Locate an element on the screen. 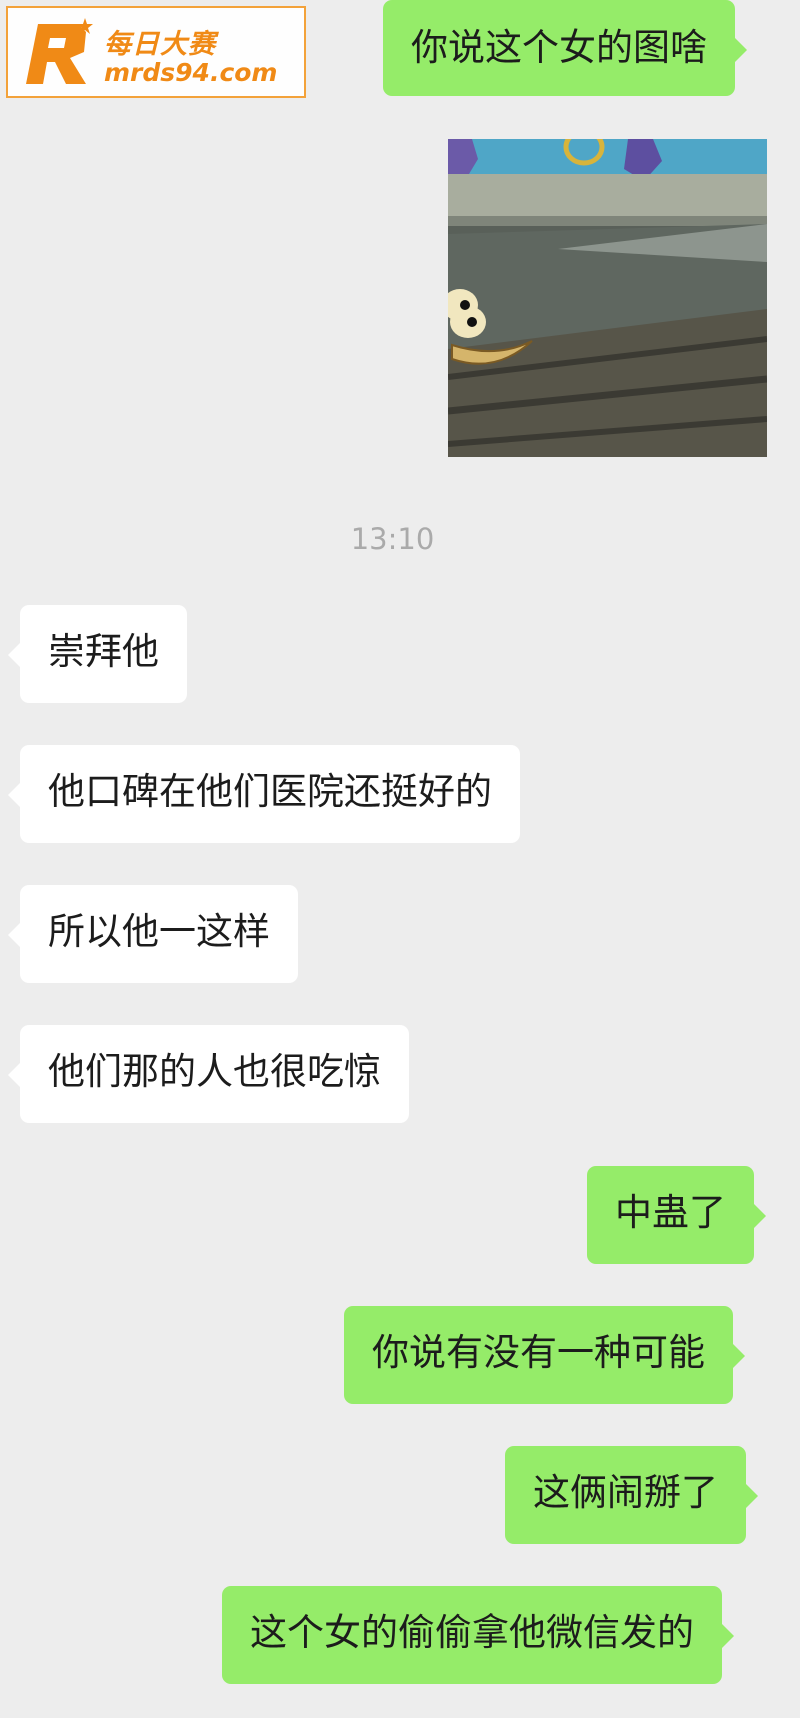  message-bubble-outgoing: 你说有没有一种可能 is located at coordinates (544, 1355).